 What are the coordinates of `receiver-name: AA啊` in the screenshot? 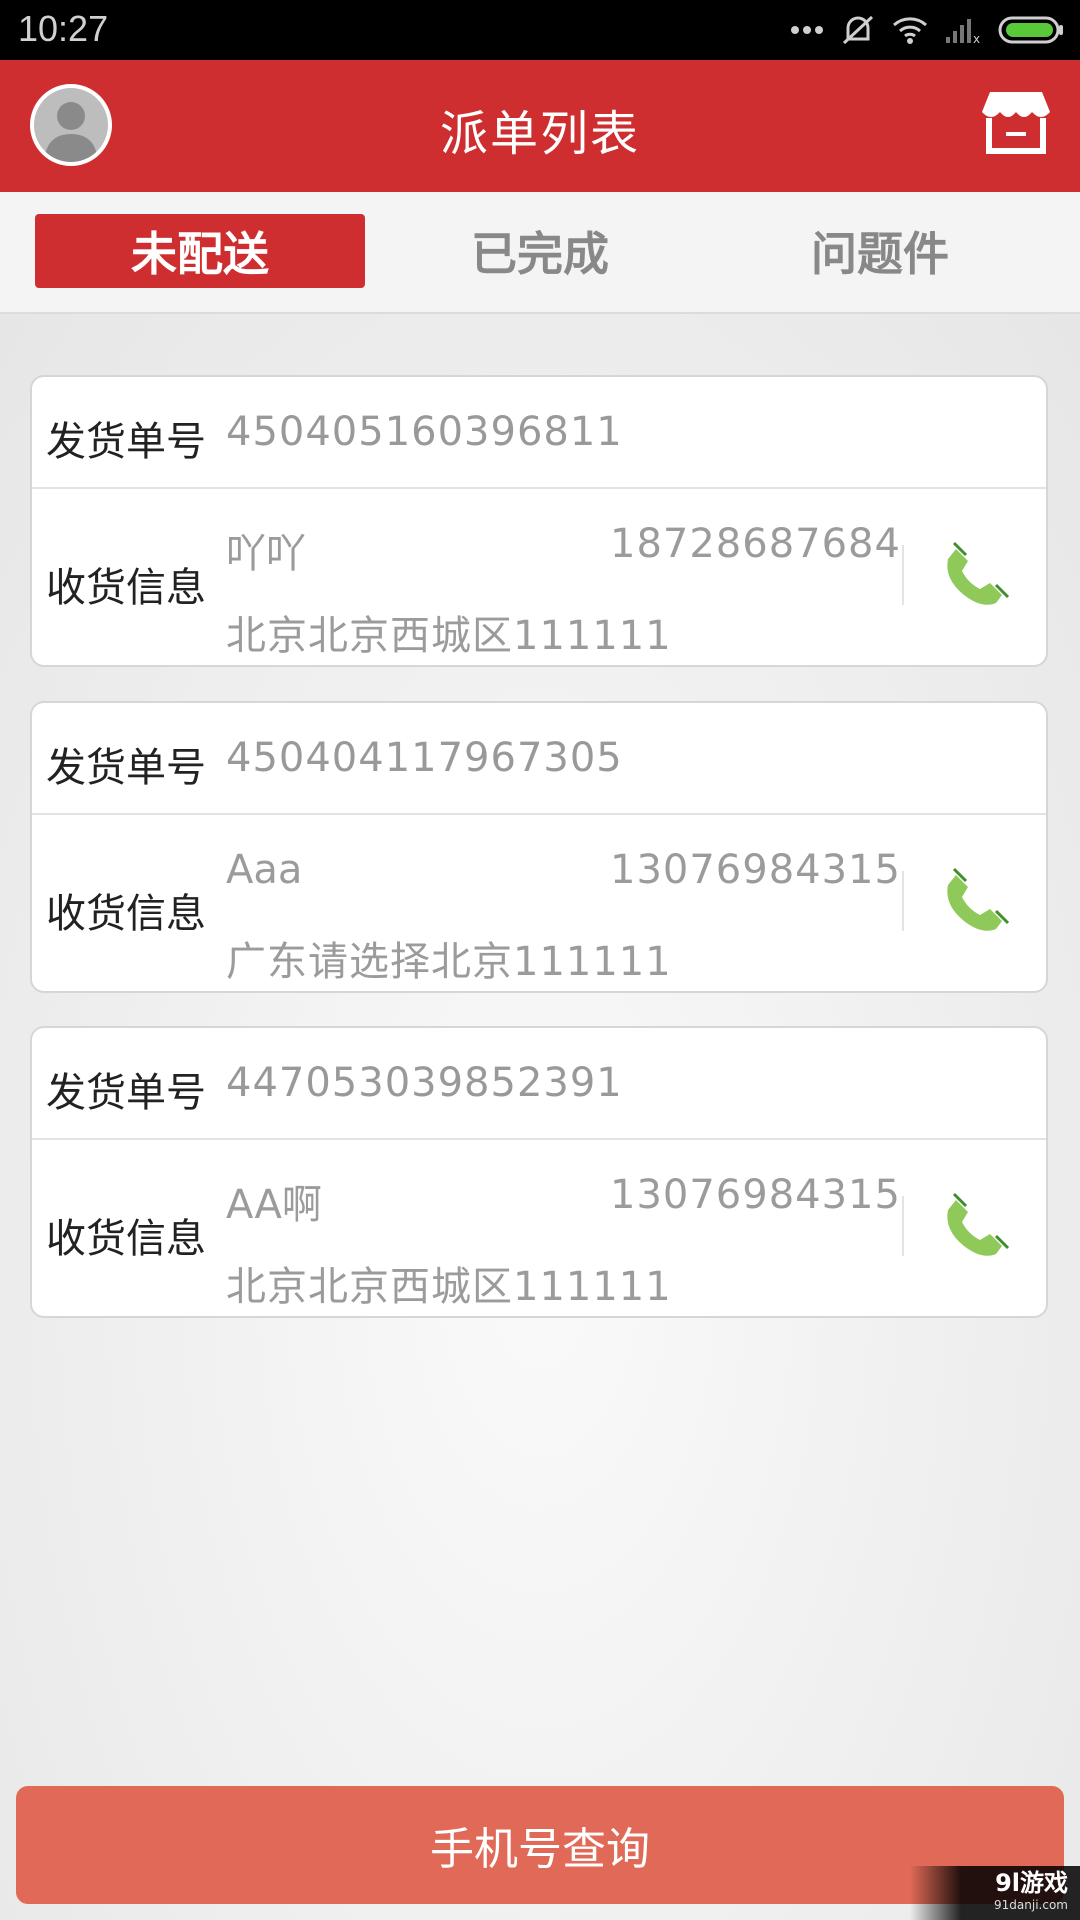 It's located at (274, 1205).